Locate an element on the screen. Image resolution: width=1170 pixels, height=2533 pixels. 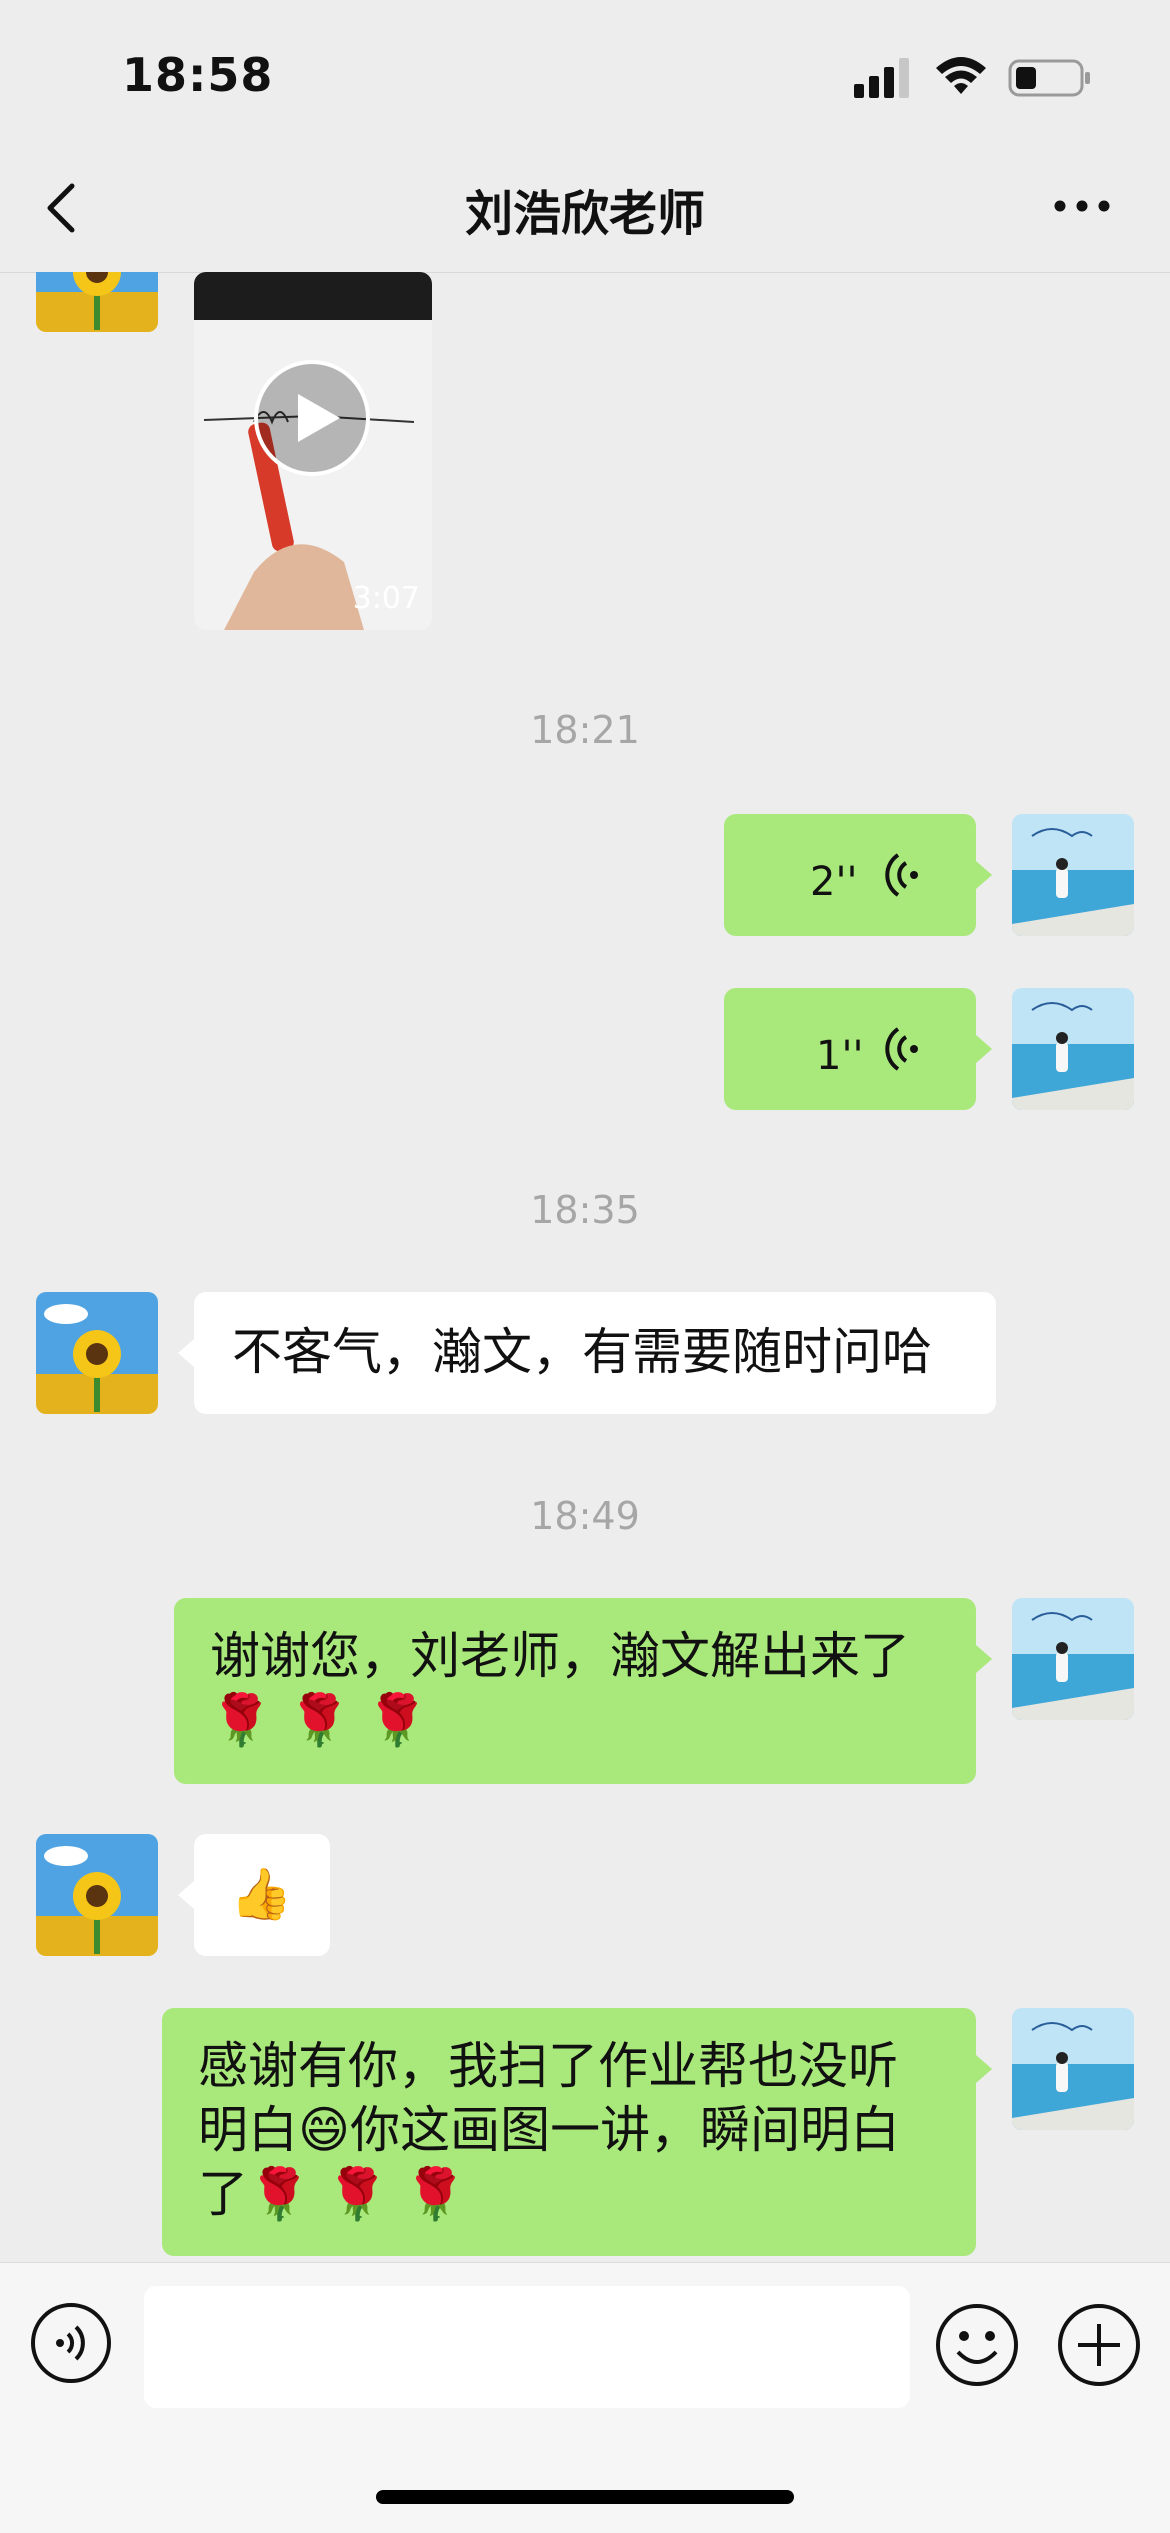
timestamp: 18:49 is located at coordinates (585, 1516).